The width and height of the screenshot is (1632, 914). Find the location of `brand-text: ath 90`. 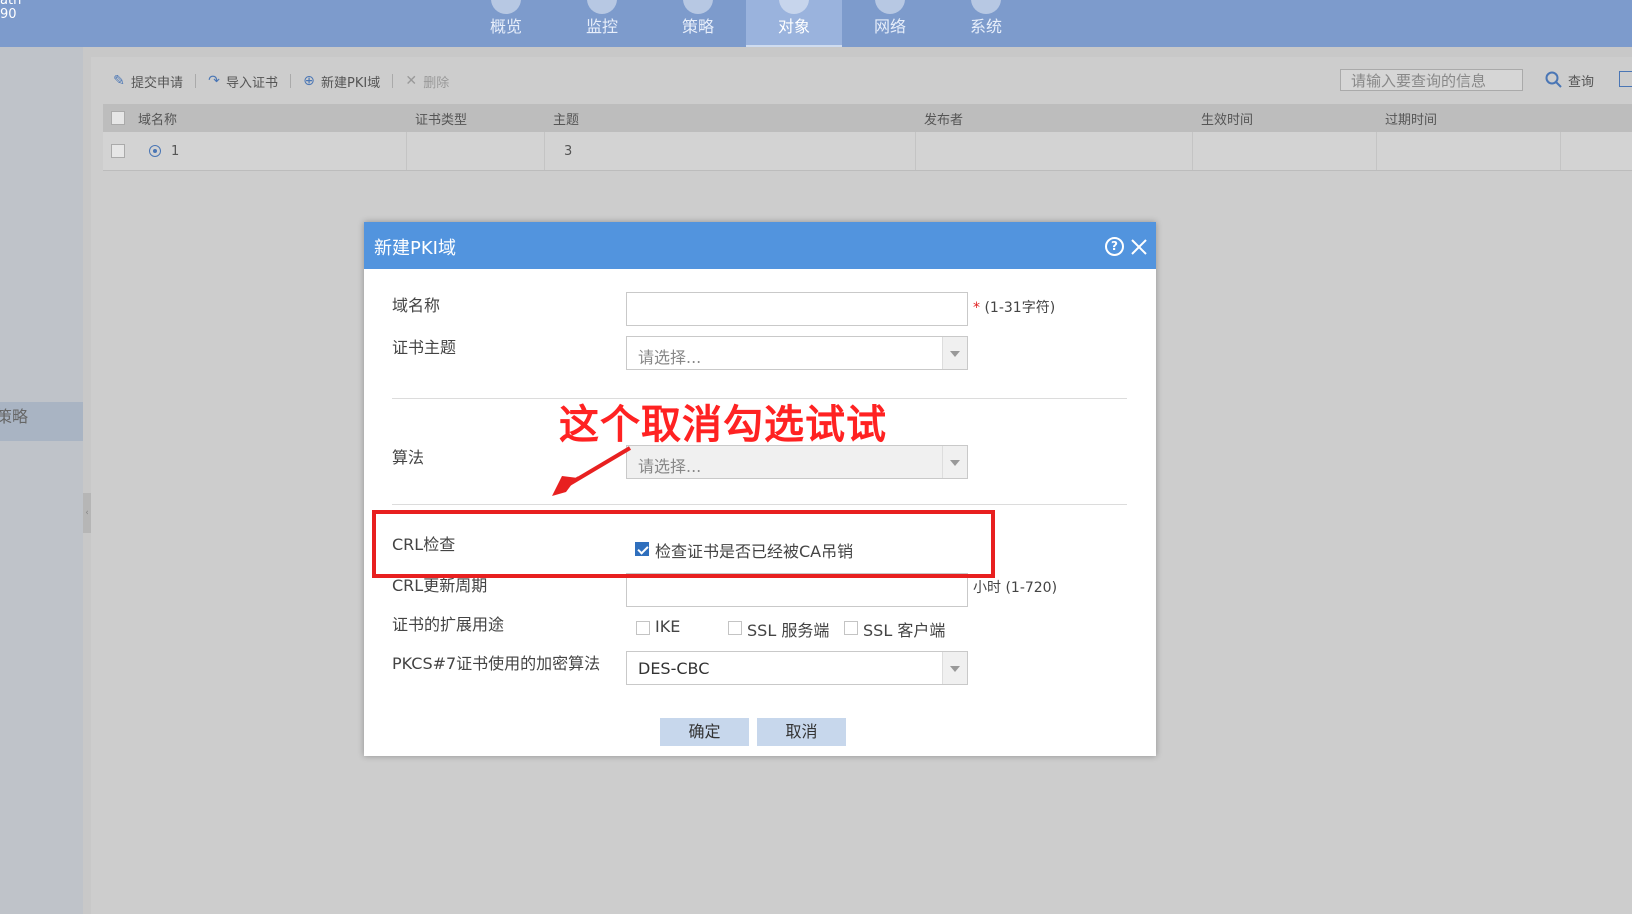

brand-text: ath 90 is located at coordinates (10, 11).